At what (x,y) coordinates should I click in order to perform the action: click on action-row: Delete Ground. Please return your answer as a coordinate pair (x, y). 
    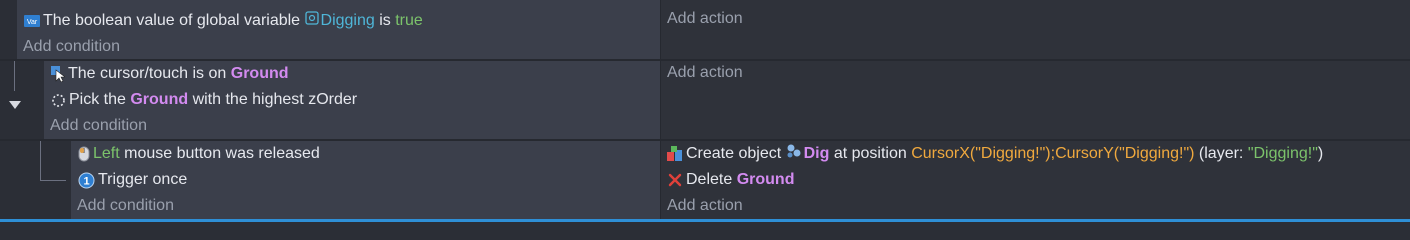
    Looking at the image, I should click on (730, 180).